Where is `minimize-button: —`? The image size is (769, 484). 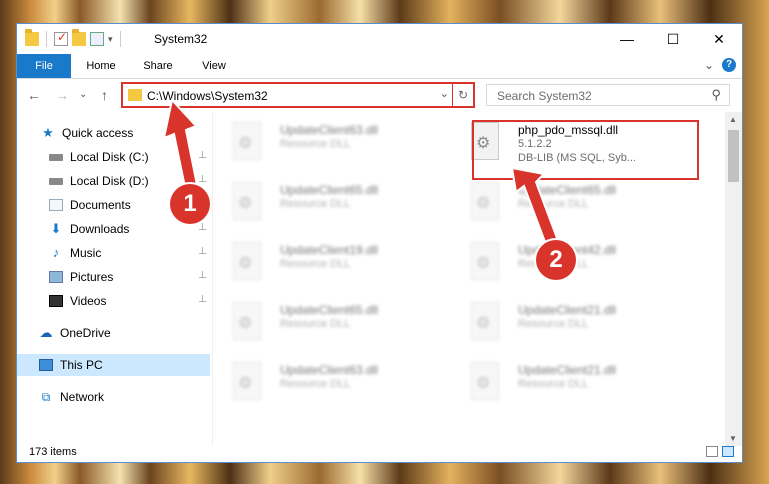
minimize-button: — is located at coordinates (627, 39).